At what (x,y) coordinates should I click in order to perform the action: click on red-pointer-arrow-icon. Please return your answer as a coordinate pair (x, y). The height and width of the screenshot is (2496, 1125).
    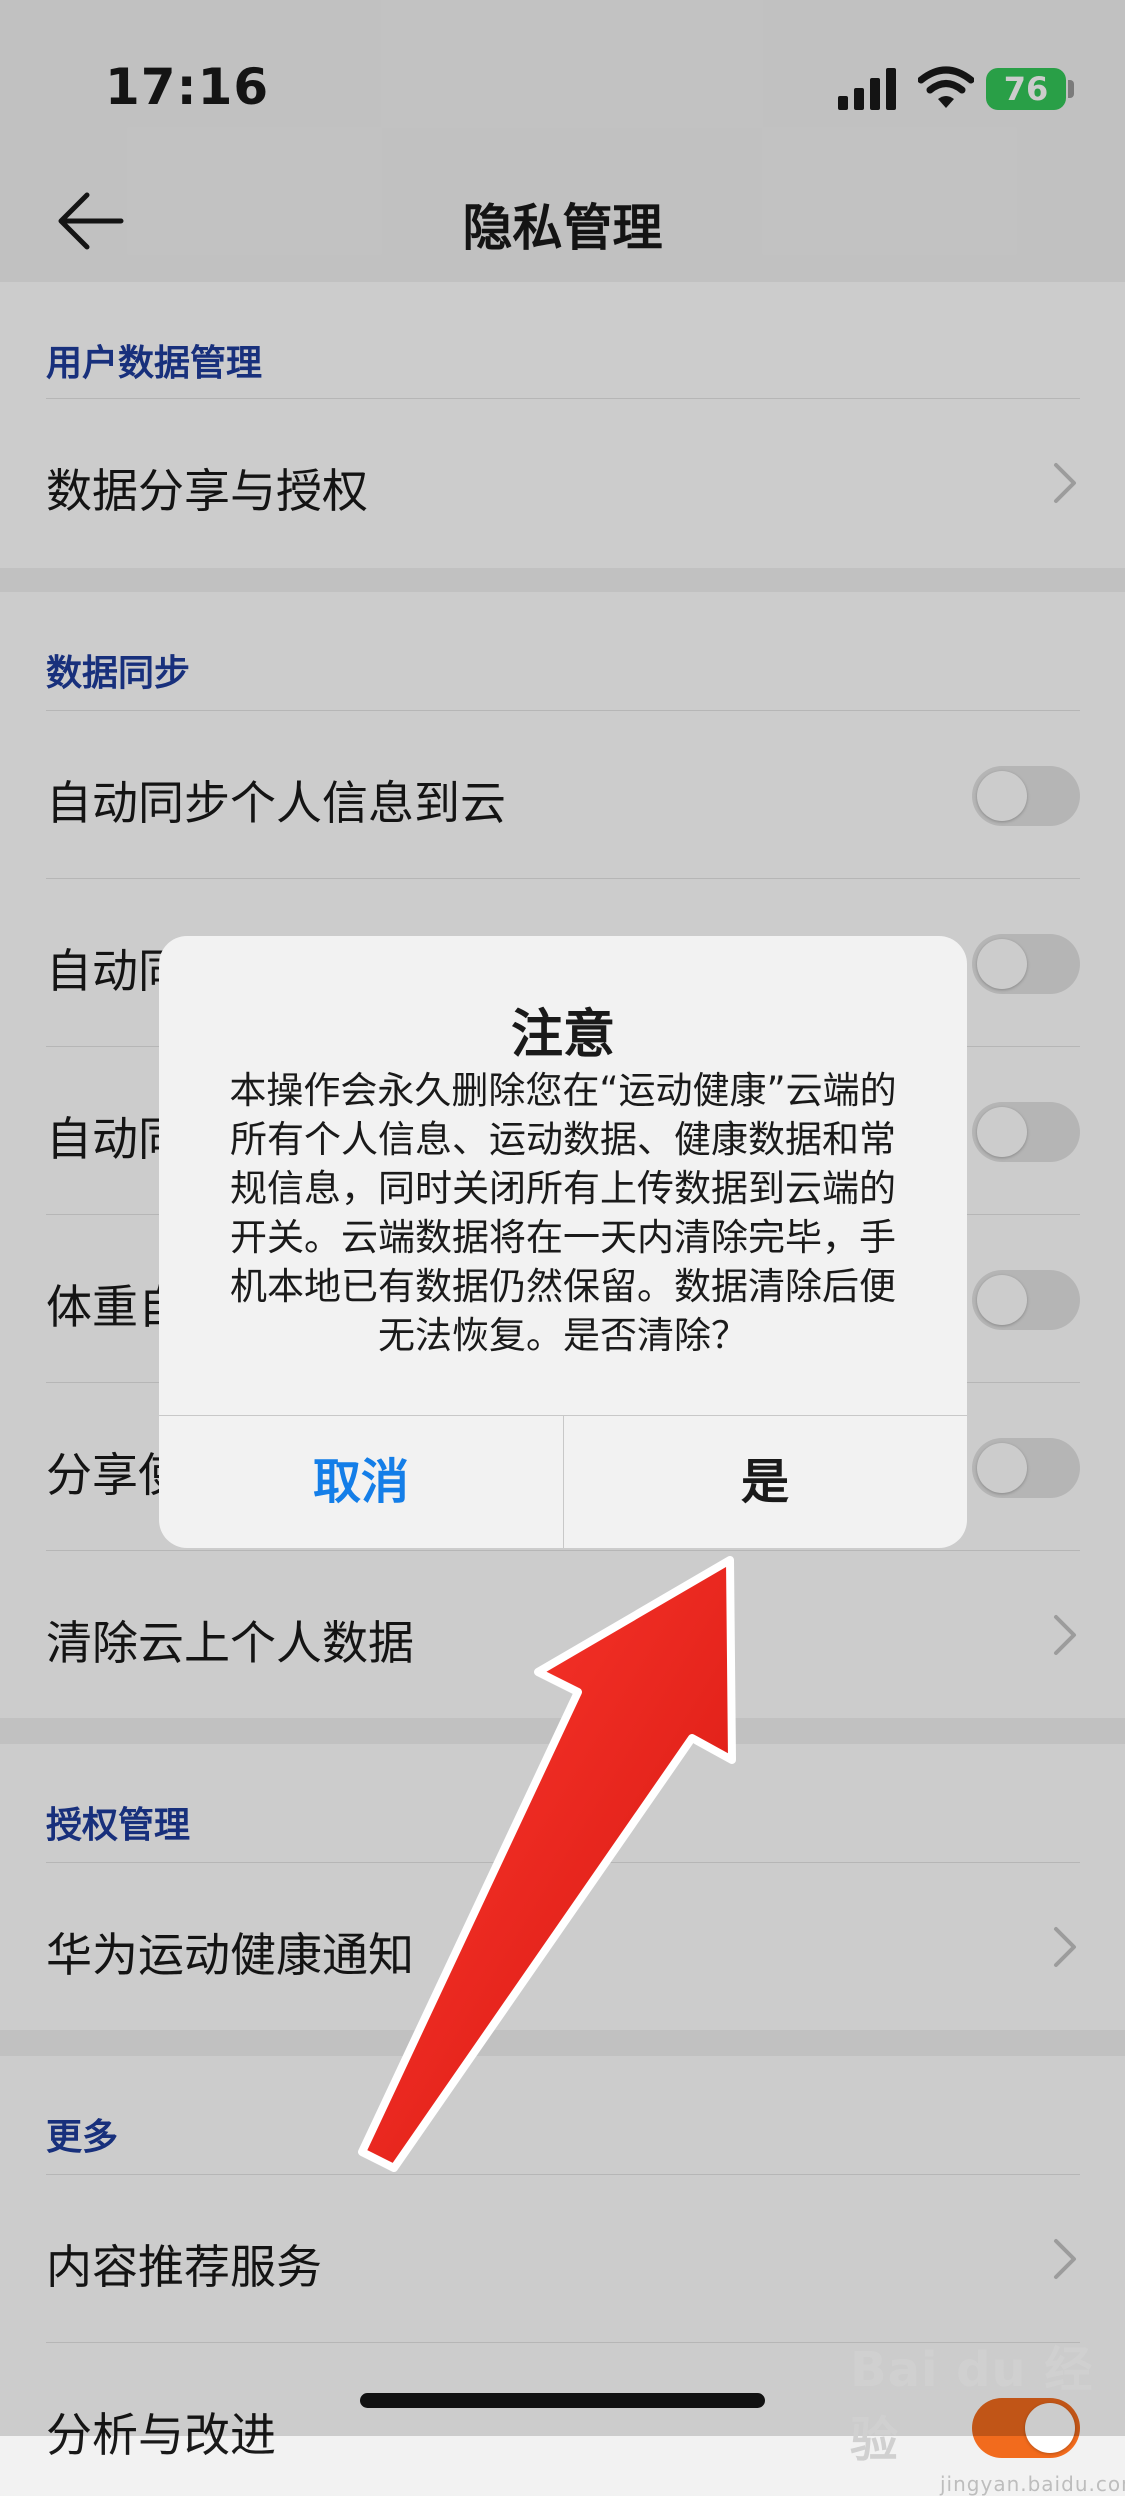
    Looking at the image, I should click on (547, 1864).